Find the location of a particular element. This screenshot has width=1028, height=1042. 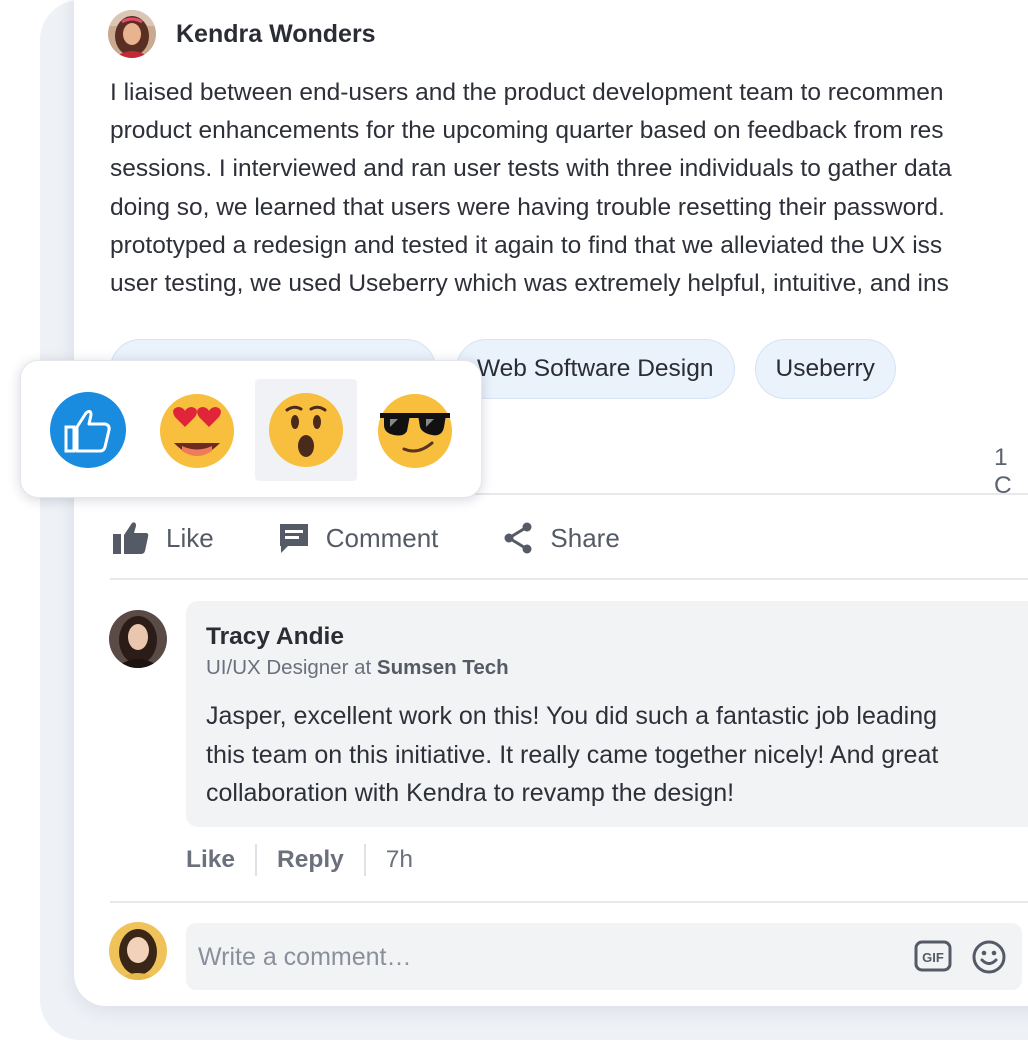

reaction-wow is located at coordinates (306, 430).